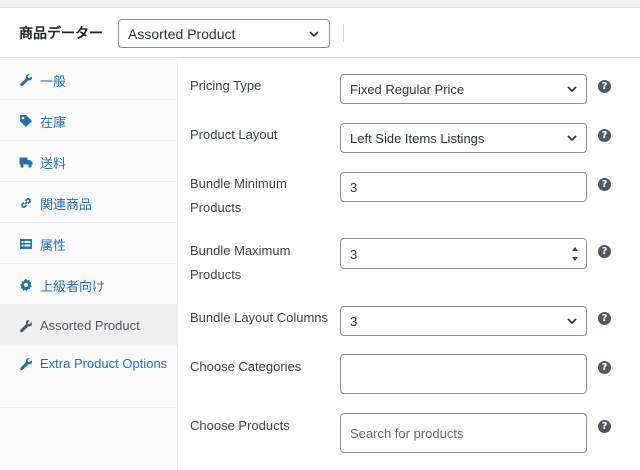  Describe the element at coordinates (354, 254) in the screenshot. I see `bundle-max-value: 3` at that location.